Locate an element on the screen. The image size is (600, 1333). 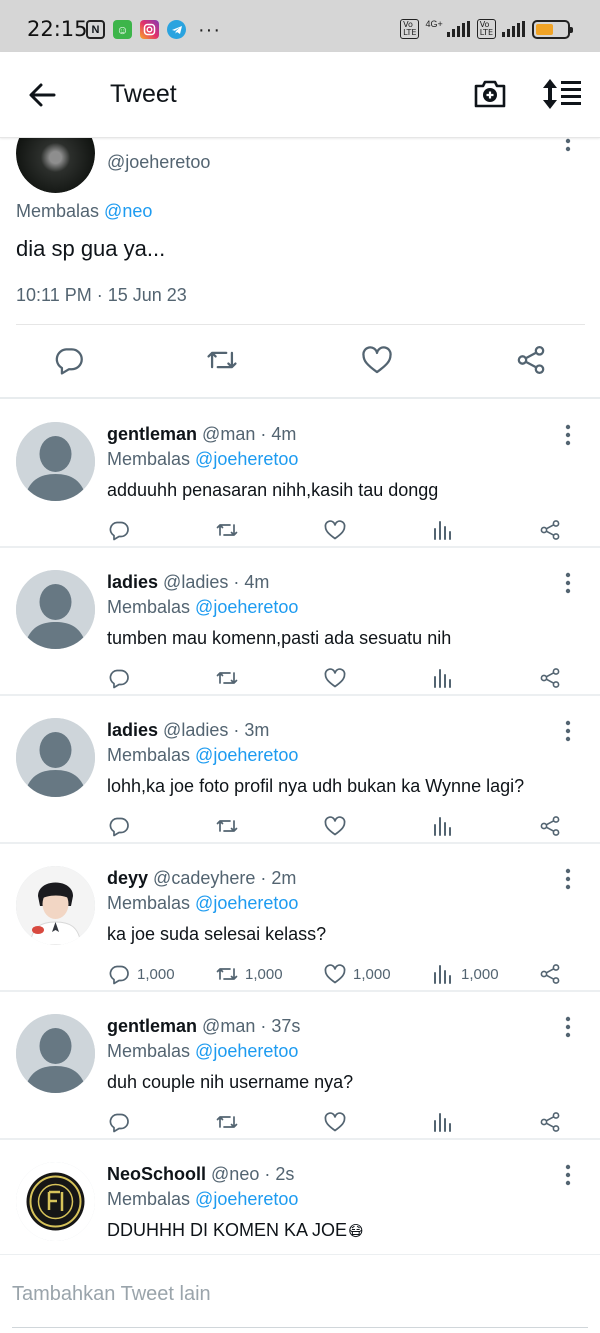
default-avatar-icon is located at coordinates (55, 1053).